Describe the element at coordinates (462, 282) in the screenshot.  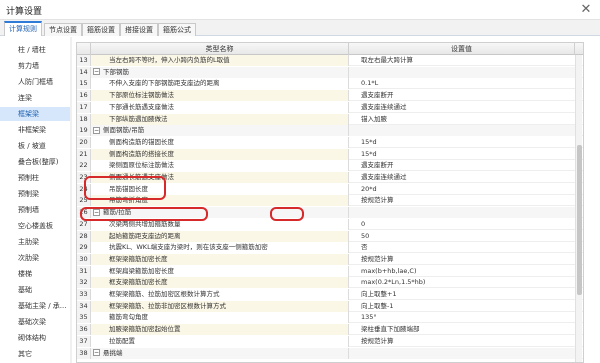
I see `setting-value-cell: max(0.2*Ln,1.5*hb)` at that location.